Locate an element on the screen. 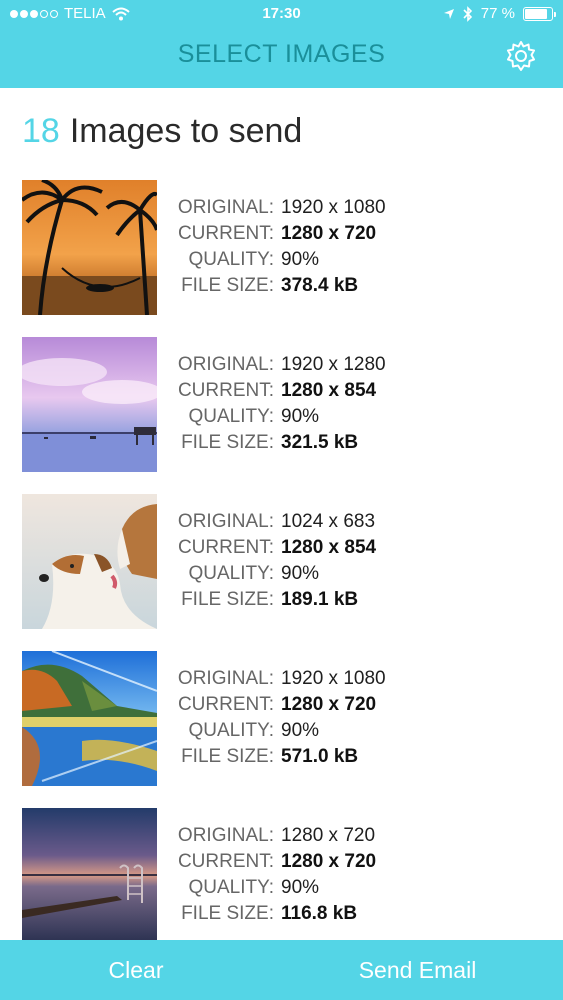 The height and width of the screenshot is (1000, 563). location-icon is located at coordinates (448, 13).